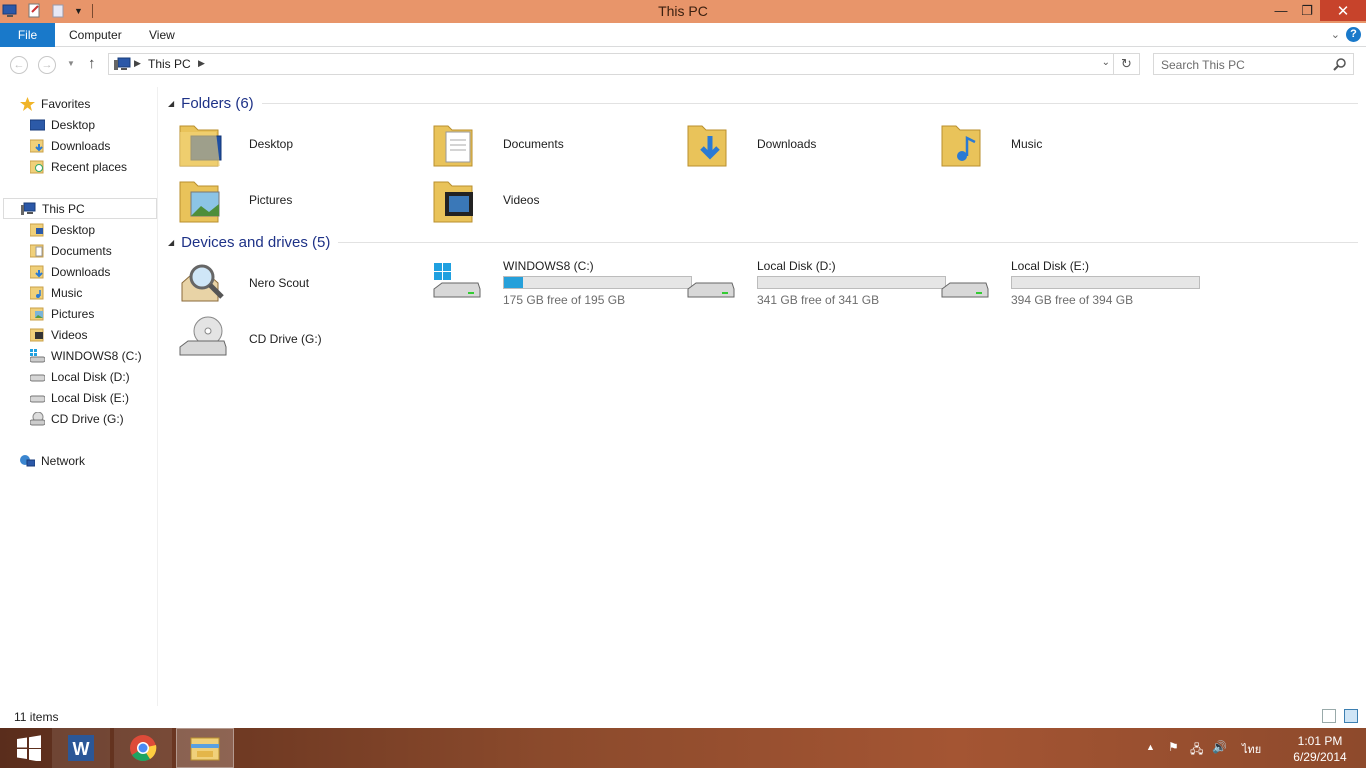 The height and width of the screenshot is (768, 1366). Describe the element at coordinates (1329, 716) in the screenshot. I see `details-view-icon` at that location.